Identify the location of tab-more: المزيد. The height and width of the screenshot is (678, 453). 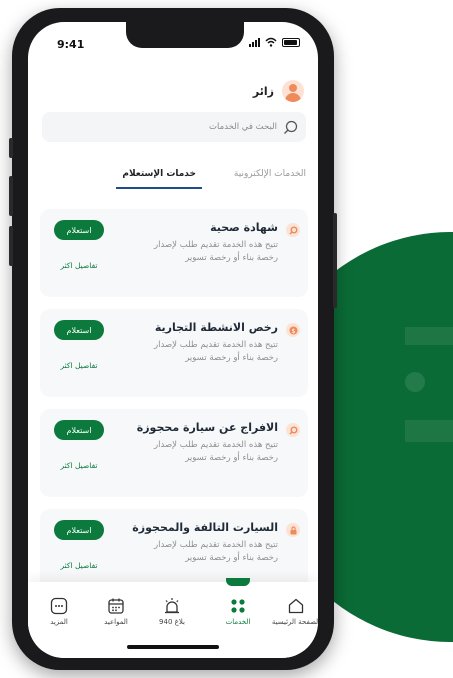
(59, 611).